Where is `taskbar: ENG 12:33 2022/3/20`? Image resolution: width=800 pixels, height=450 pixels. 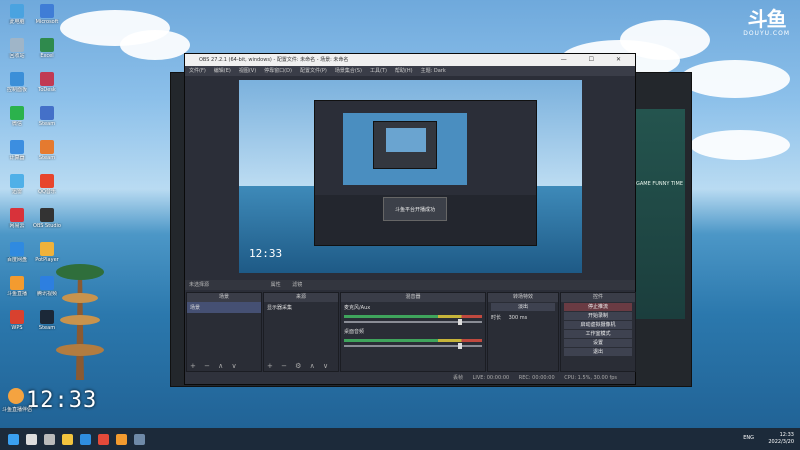
taskbar: ENG 12:33 2022/3/20 is located at coordinates (400, 439).